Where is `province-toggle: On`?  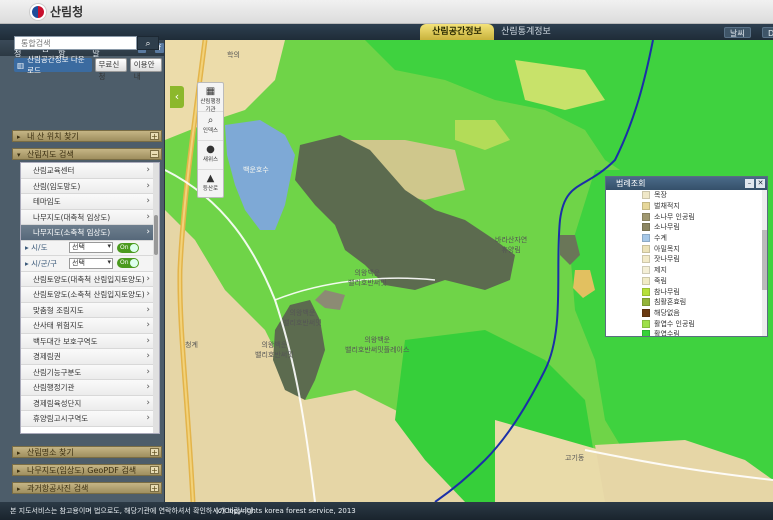
province-toggle: On is located at coordinates (128, 247).